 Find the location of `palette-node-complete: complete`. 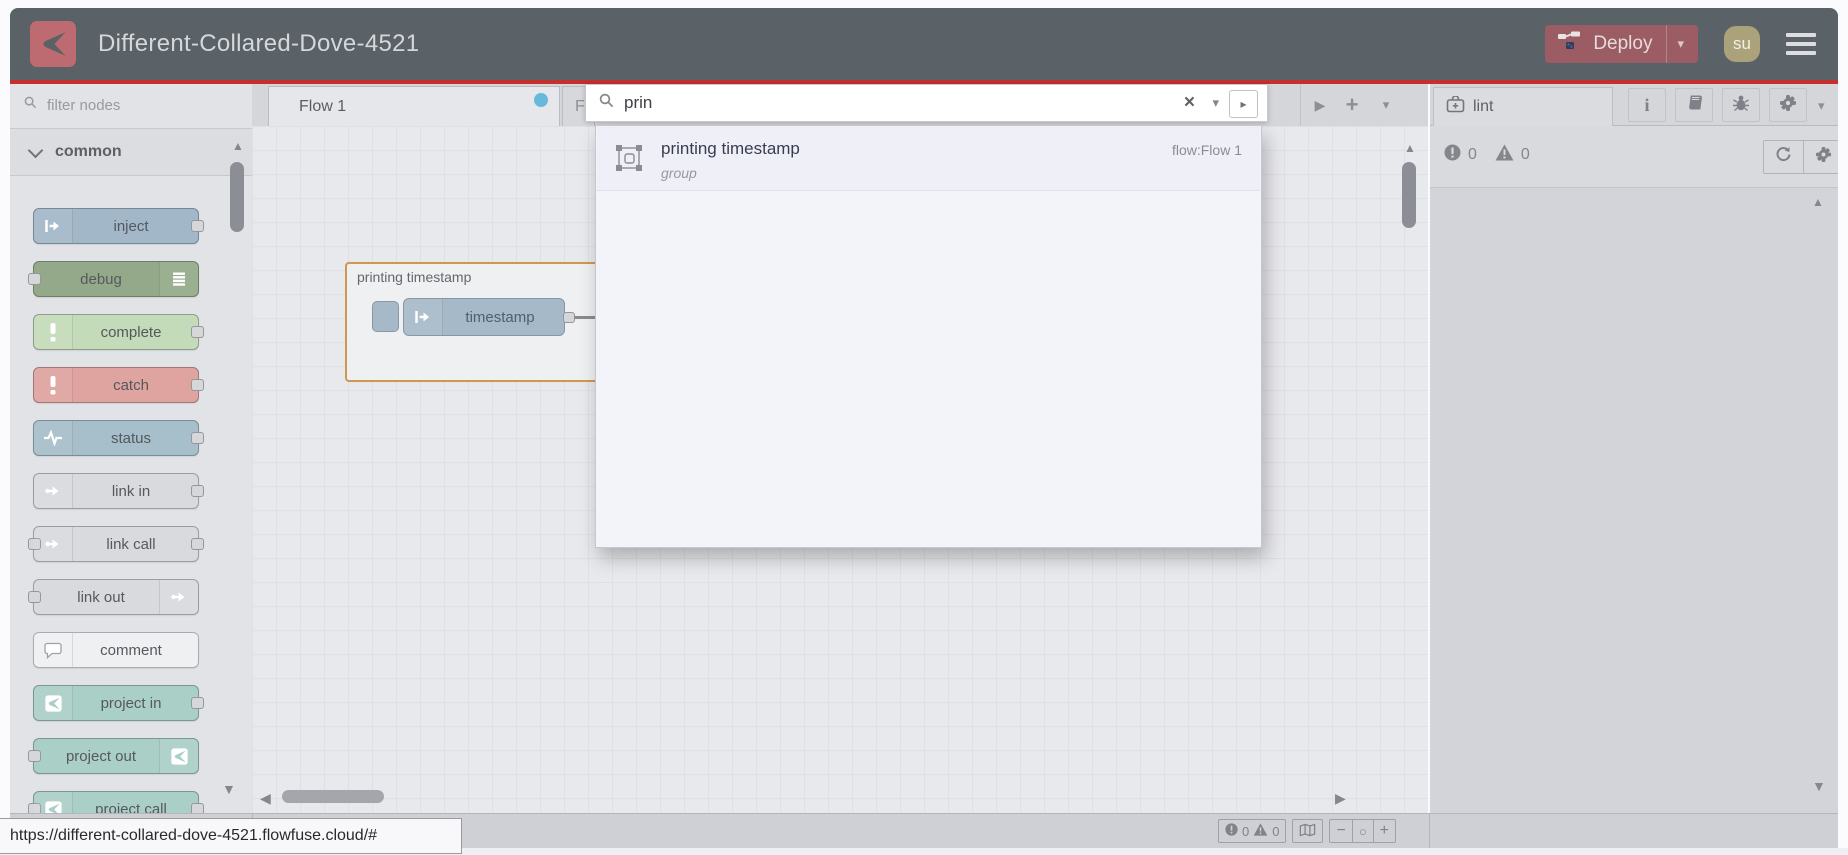

palette-node-complete: complete is located at coordinates (118, 332).